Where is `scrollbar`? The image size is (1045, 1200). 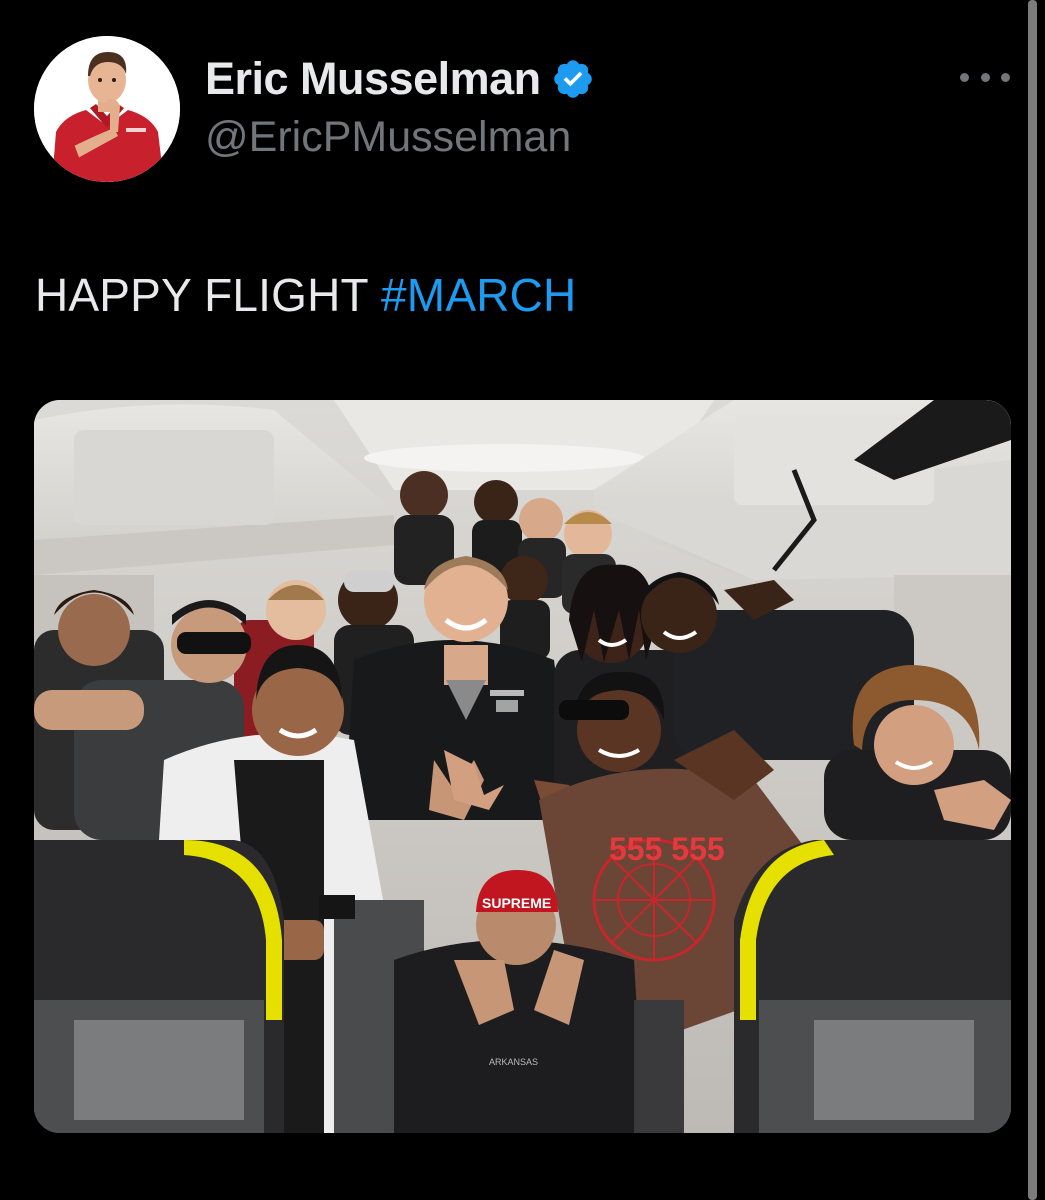
scrollbar is located at coordinates (1032, 600).